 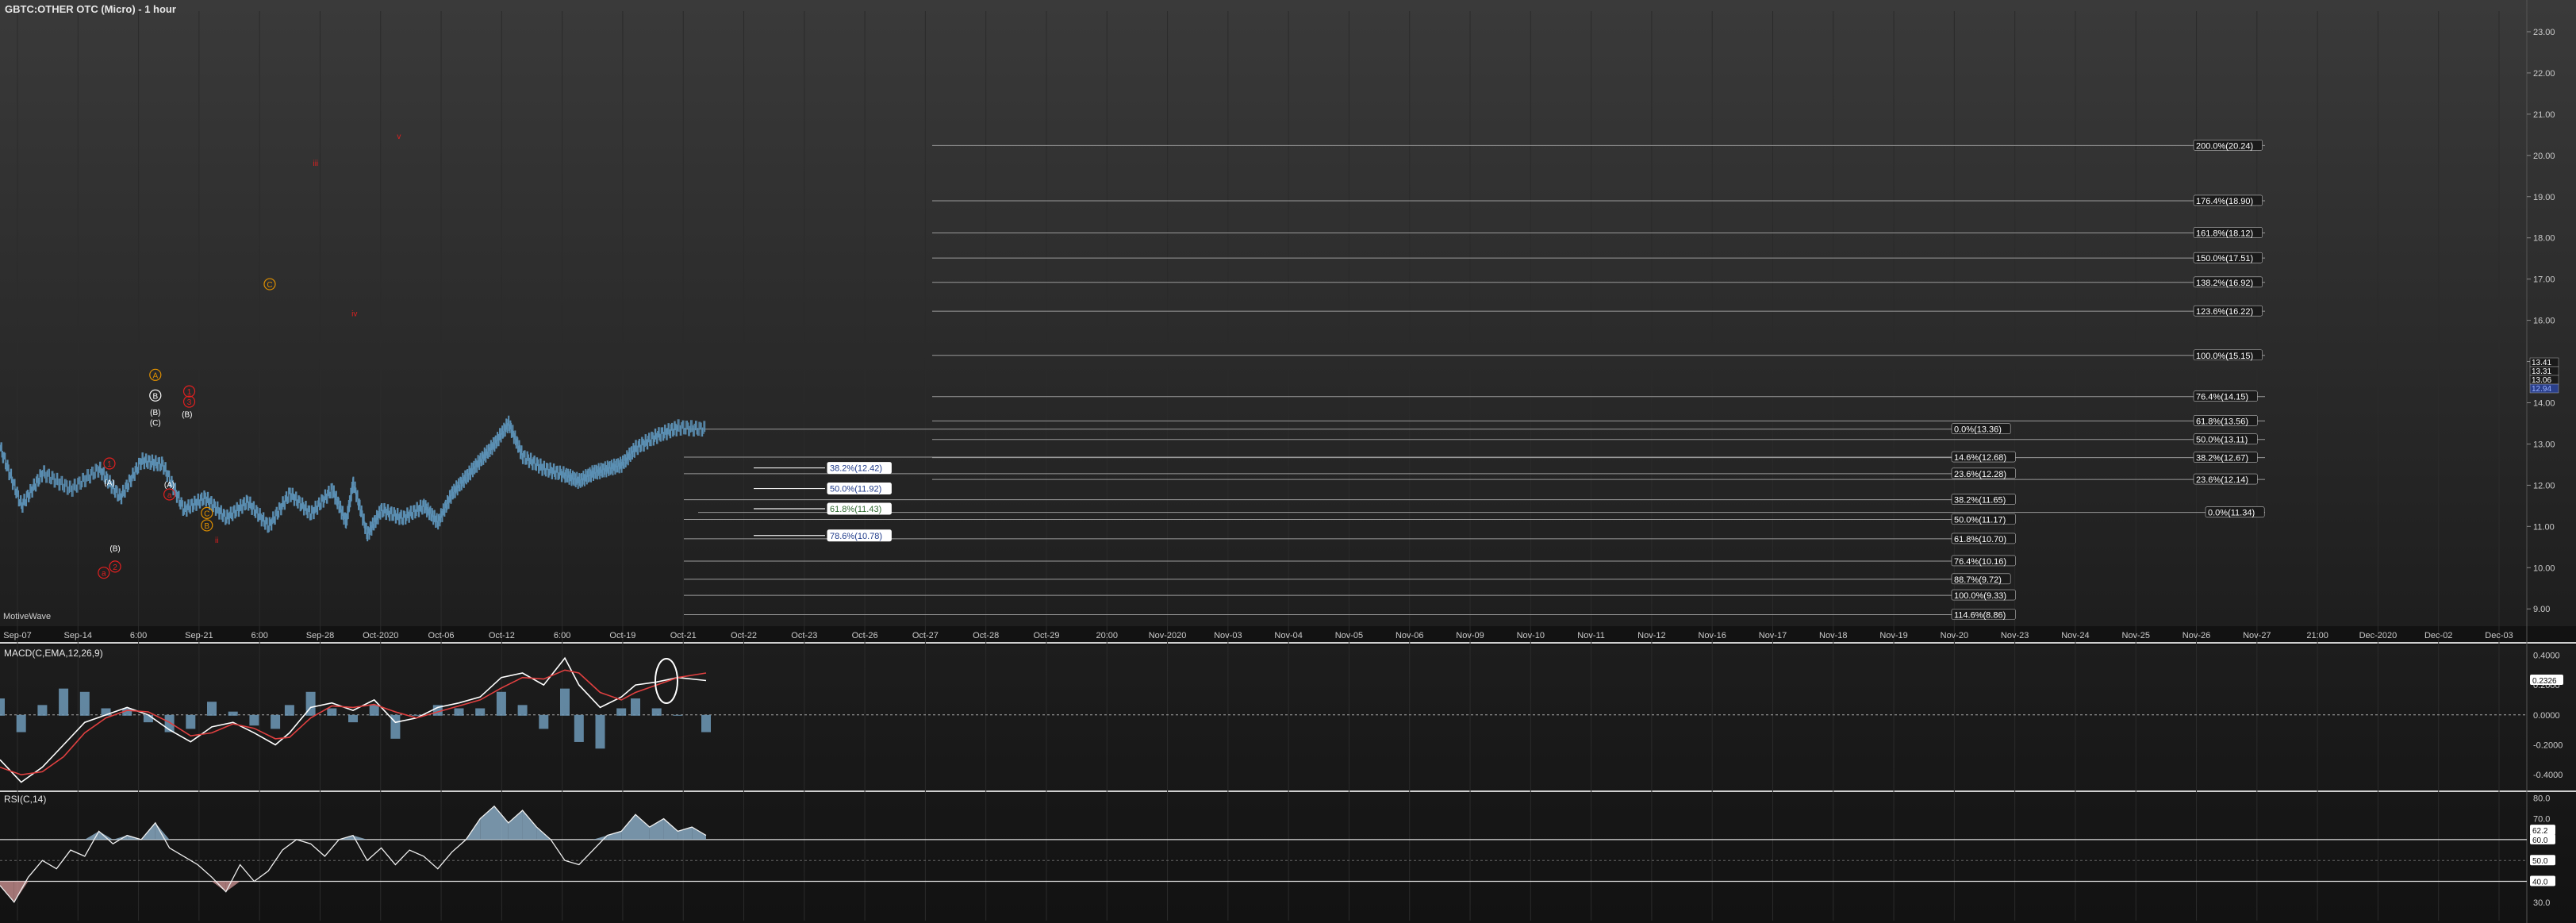 I want to click on x-tick-label: Sep-07, so click(x=17, y=635).